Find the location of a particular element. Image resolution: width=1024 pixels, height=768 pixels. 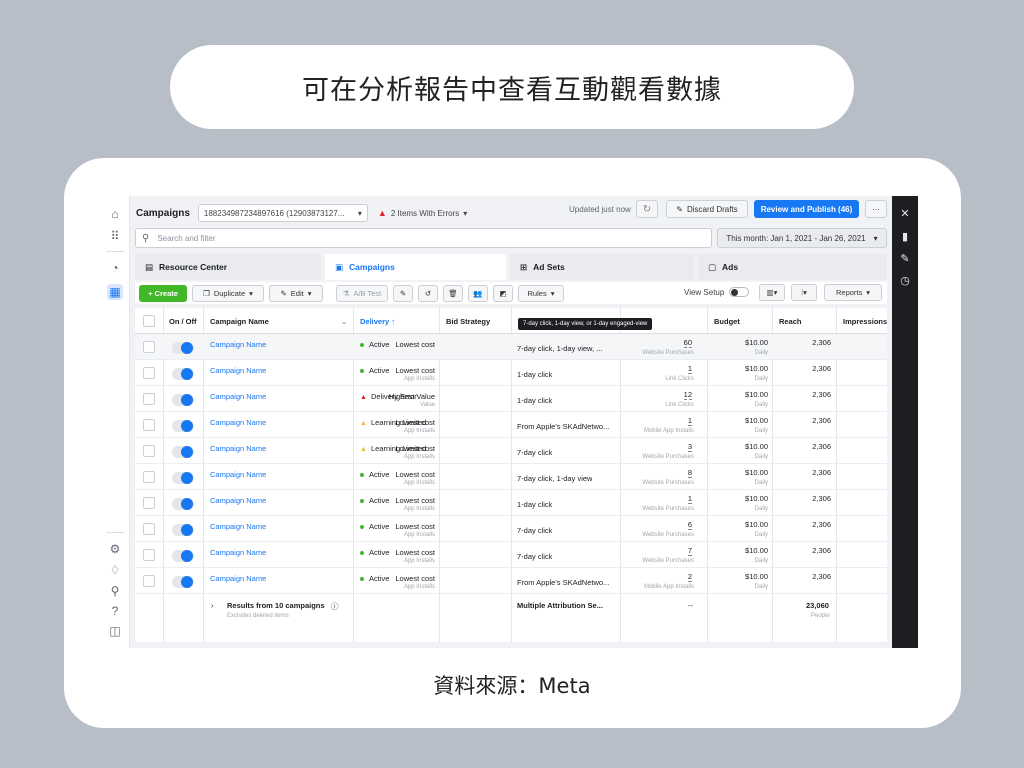

refresh-button: ↻ is located at coordinates (647, 209).